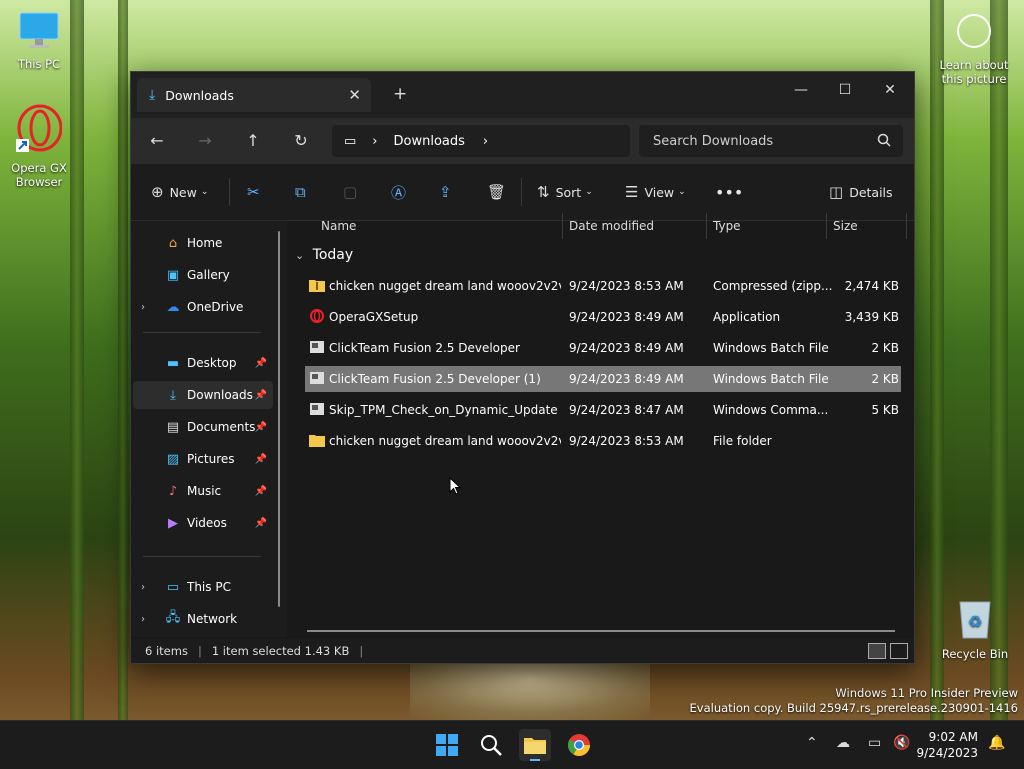 The height and width of the screenshot is (769, 1024). What do you see at coordinates (499, 192) in the screenshot?
I see `delete-button: 🗑` at bounding box center [499, 192].